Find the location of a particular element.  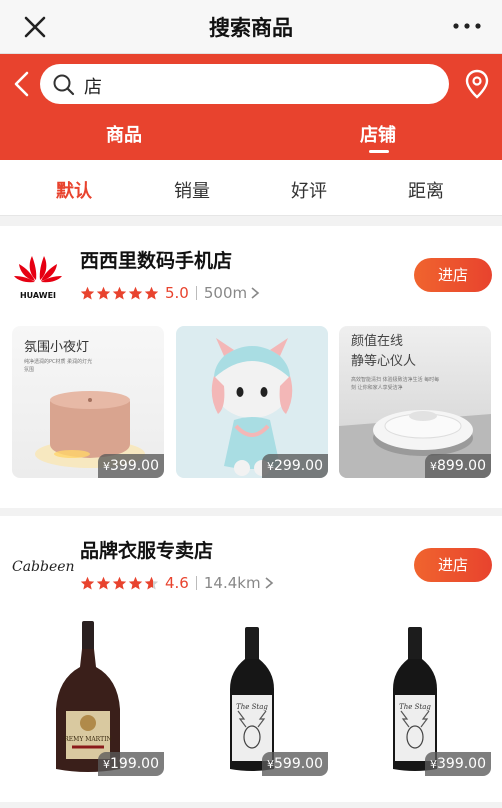

product-price: ¥899.00 is located at coordinates (458, 466).